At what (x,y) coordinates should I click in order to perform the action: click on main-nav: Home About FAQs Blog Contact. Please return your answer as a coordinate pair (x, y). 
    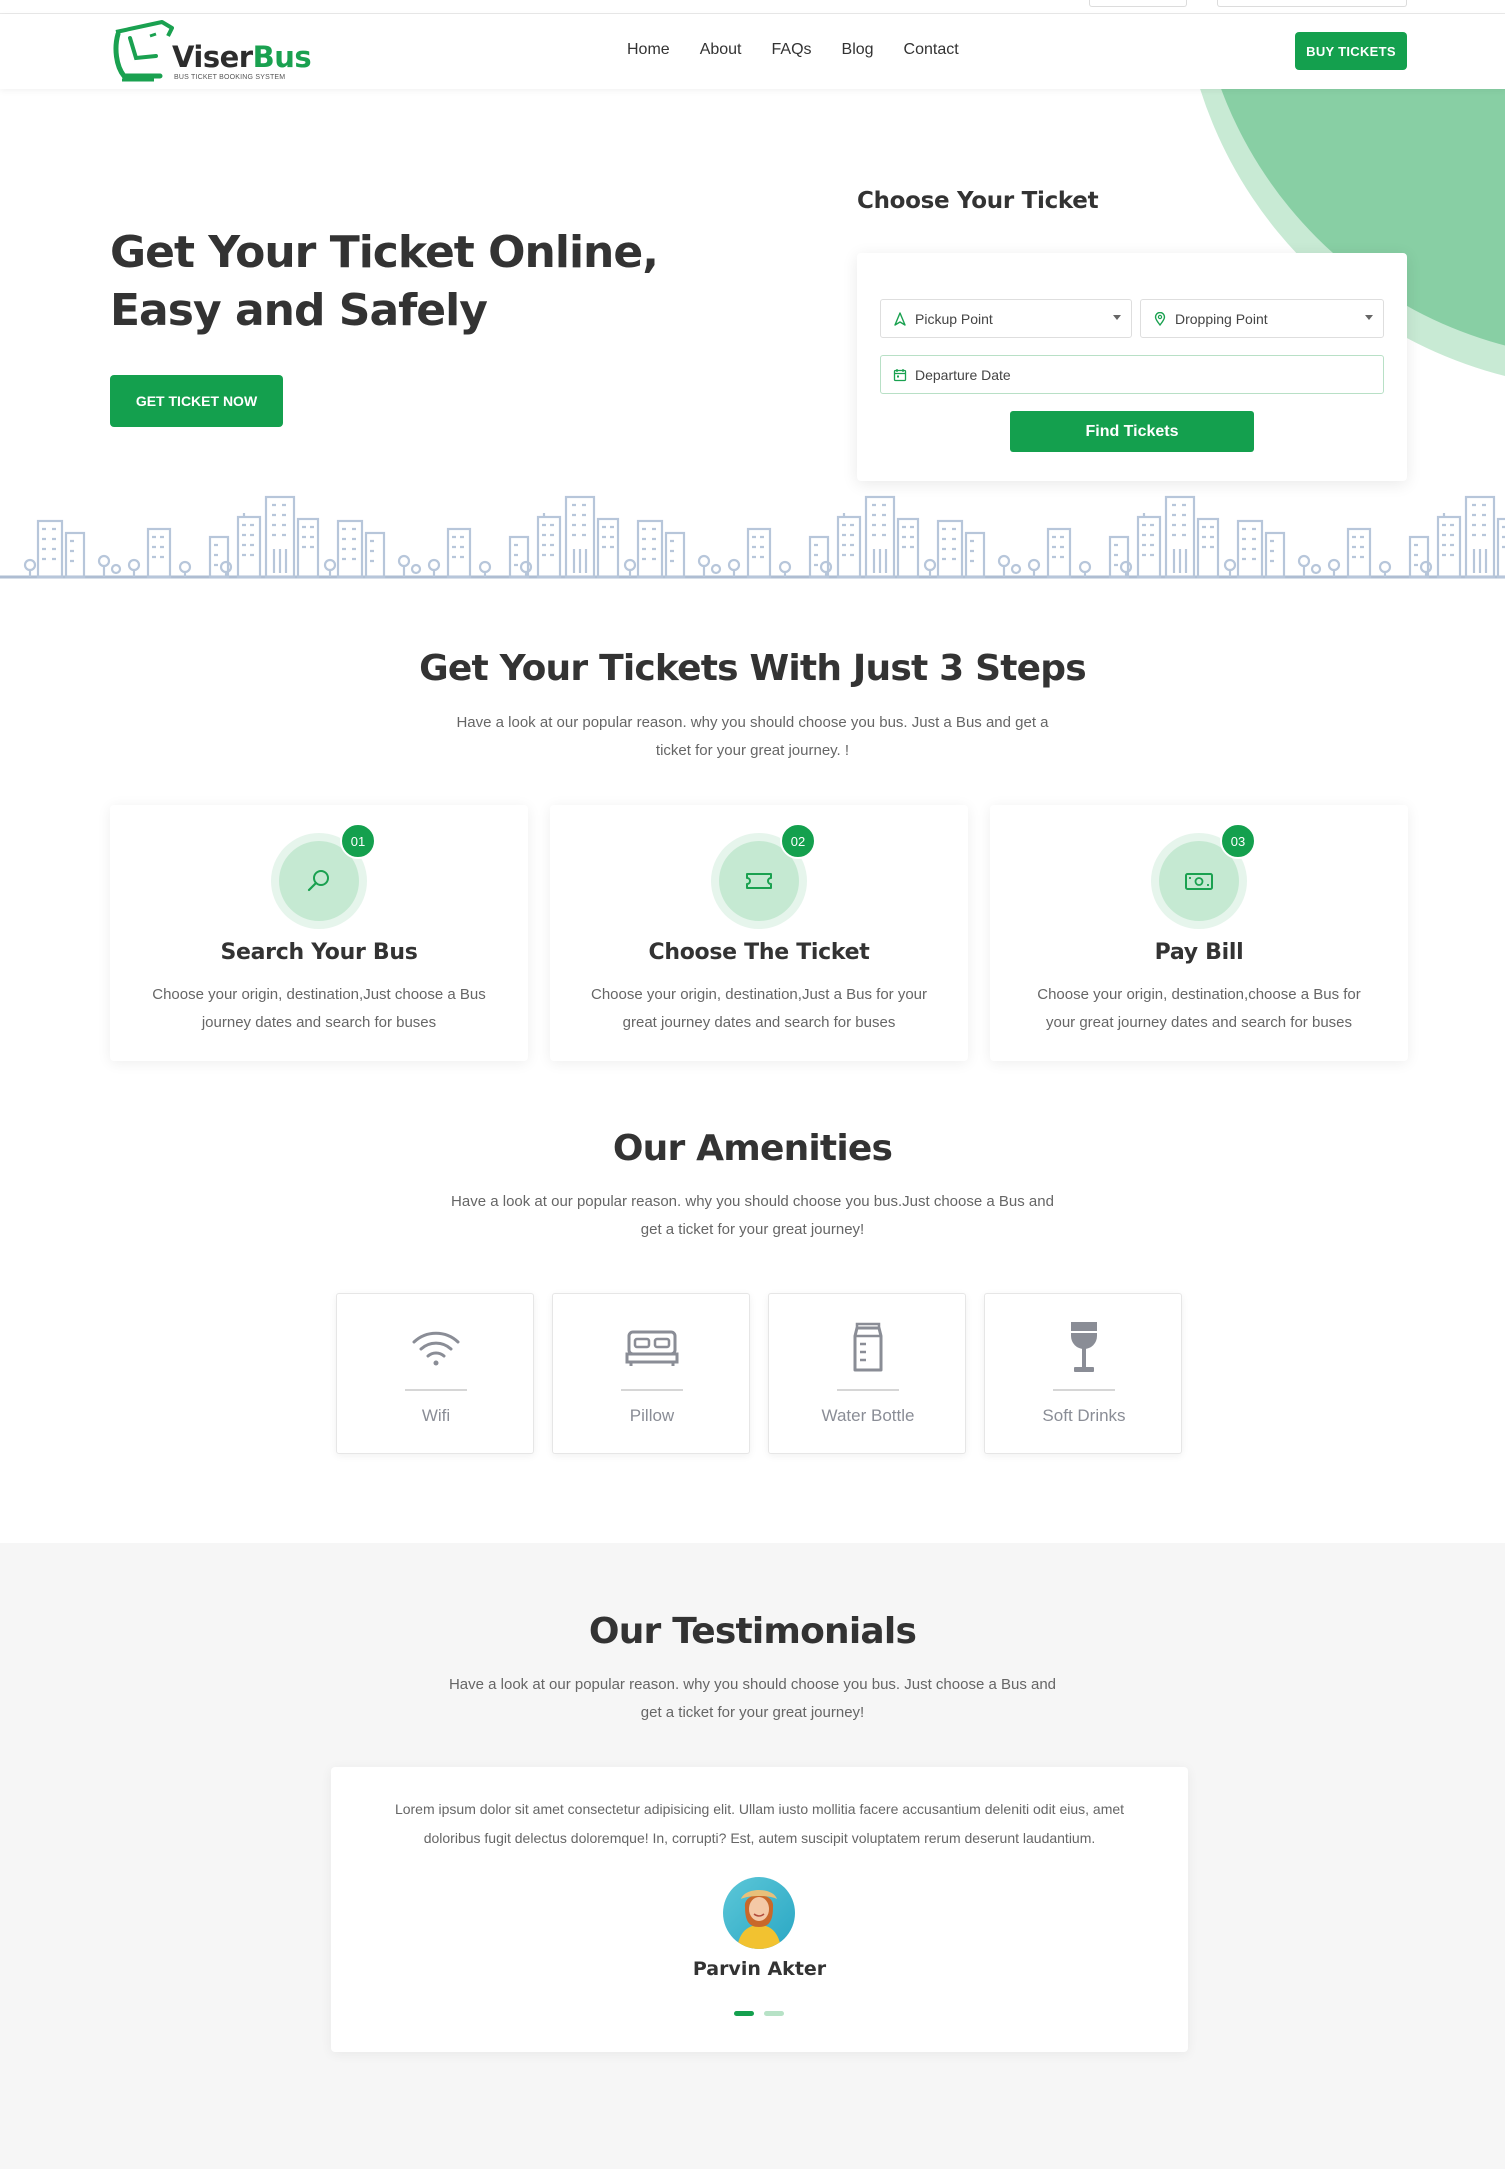
    Looking at the image, I should click on (808, 50).